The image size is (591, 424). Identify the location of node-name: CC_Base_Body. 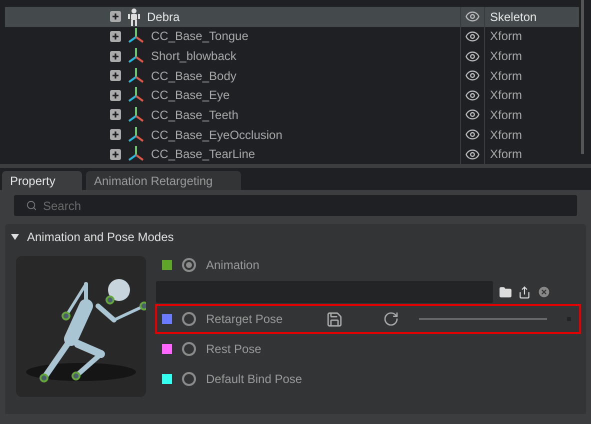
(193, 76).